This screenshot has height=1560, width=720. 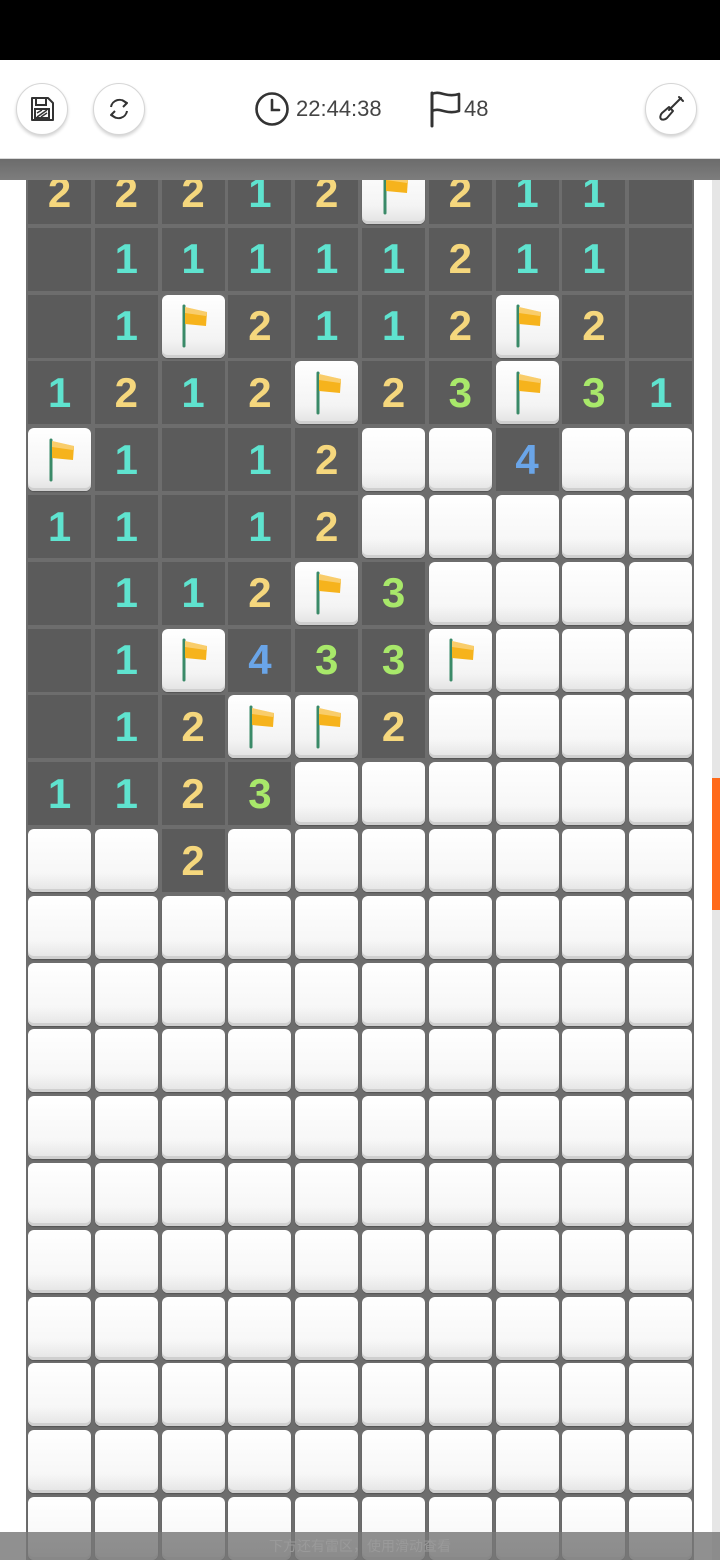 What do you see at coordinates (260, 660) in the screenshot?
I see `number-cell: 4` at bounding box center [260, 660].